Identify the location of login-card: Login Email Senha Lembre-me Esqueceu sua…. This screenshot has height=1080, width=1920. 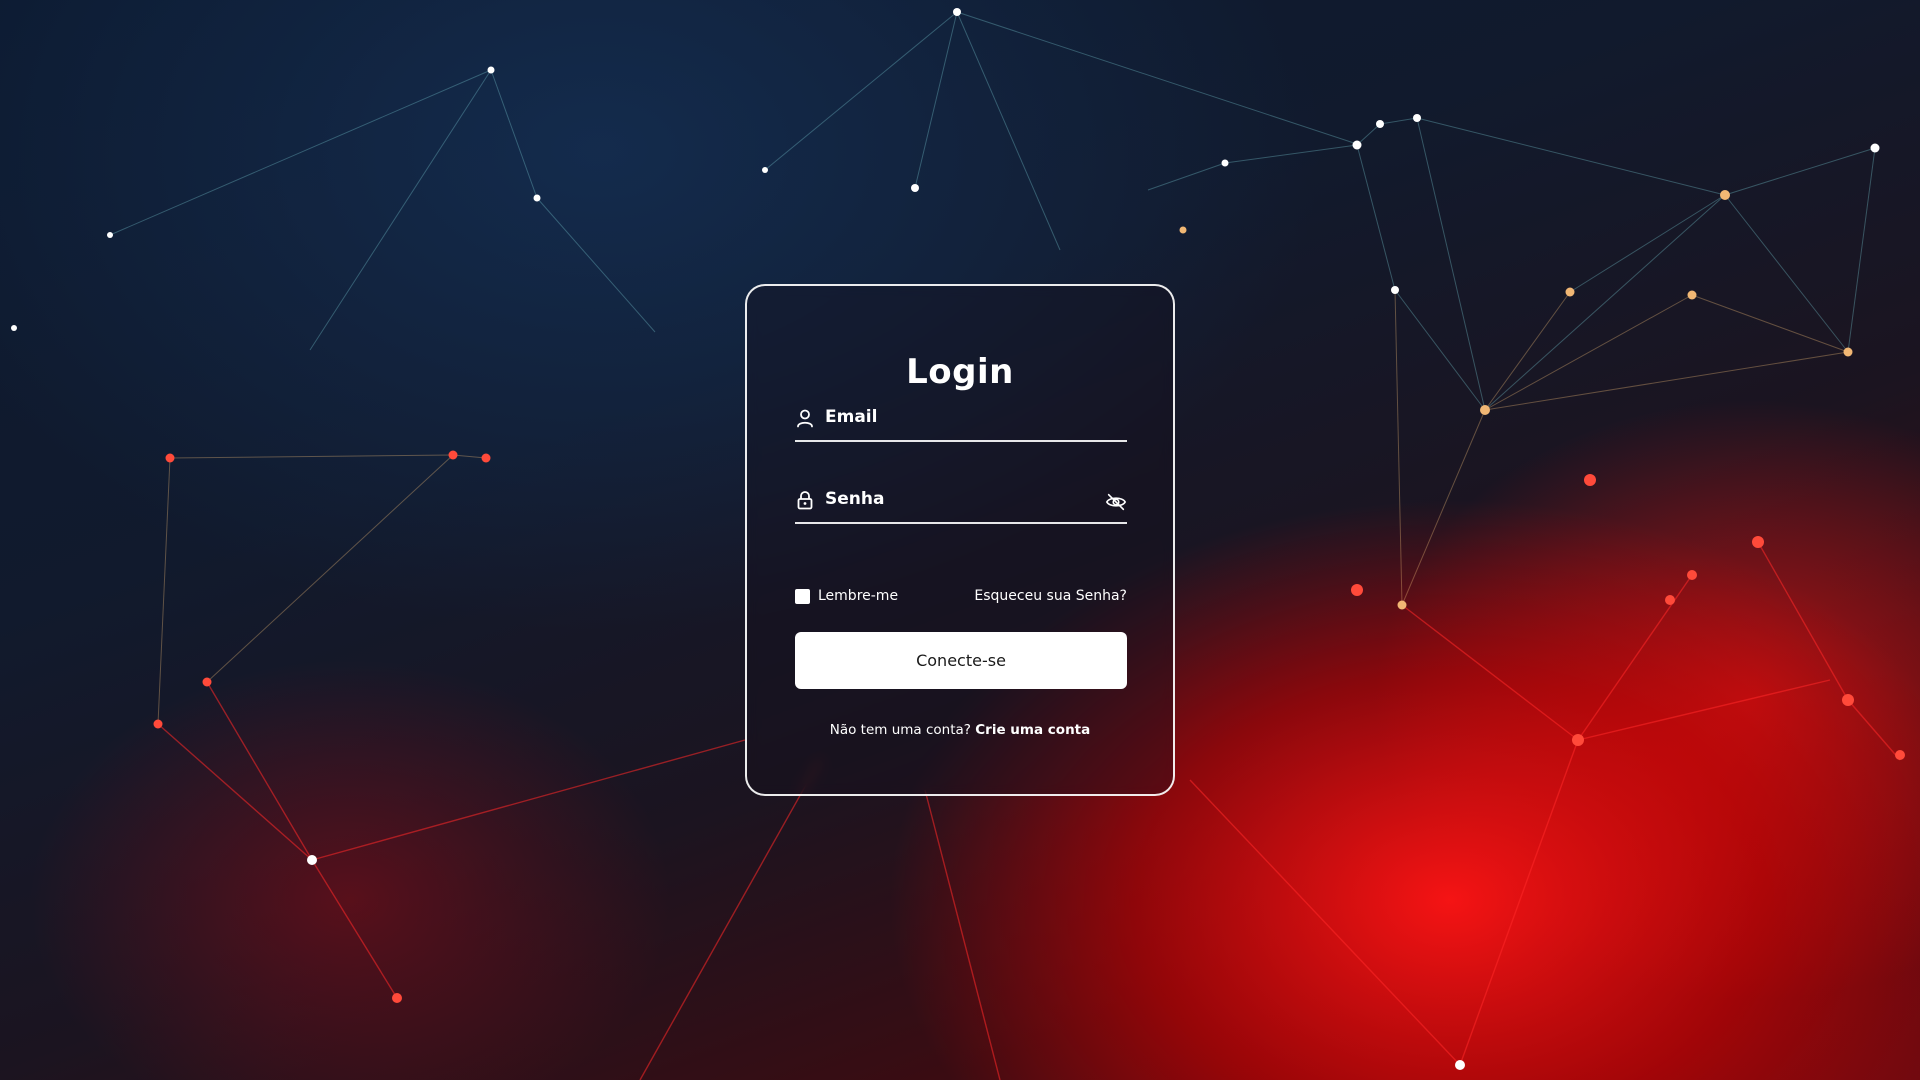
(960, 540).